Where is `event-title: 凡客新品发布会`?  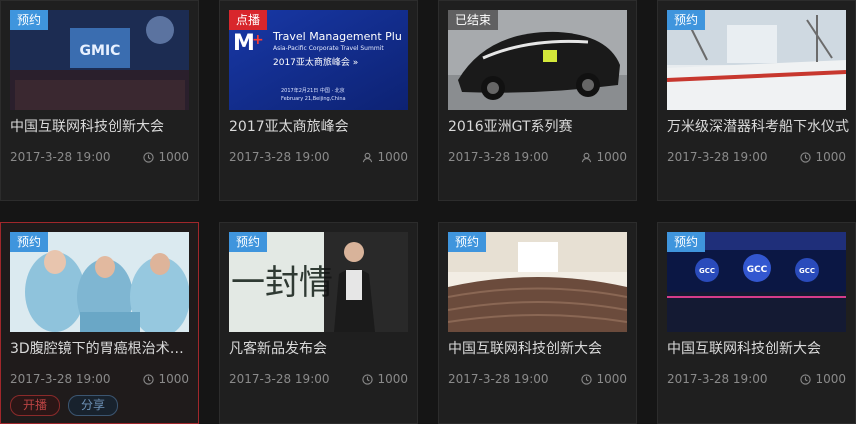 event-title: 凡客新品发布会 is located at coordinates (320, 348).